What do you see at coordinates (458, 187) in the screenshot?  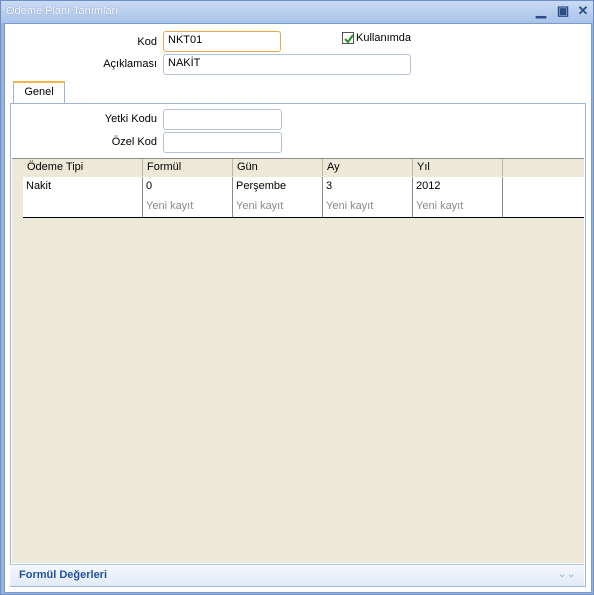 I see `cell-yil: 2012` at bounding box center [458, 187].